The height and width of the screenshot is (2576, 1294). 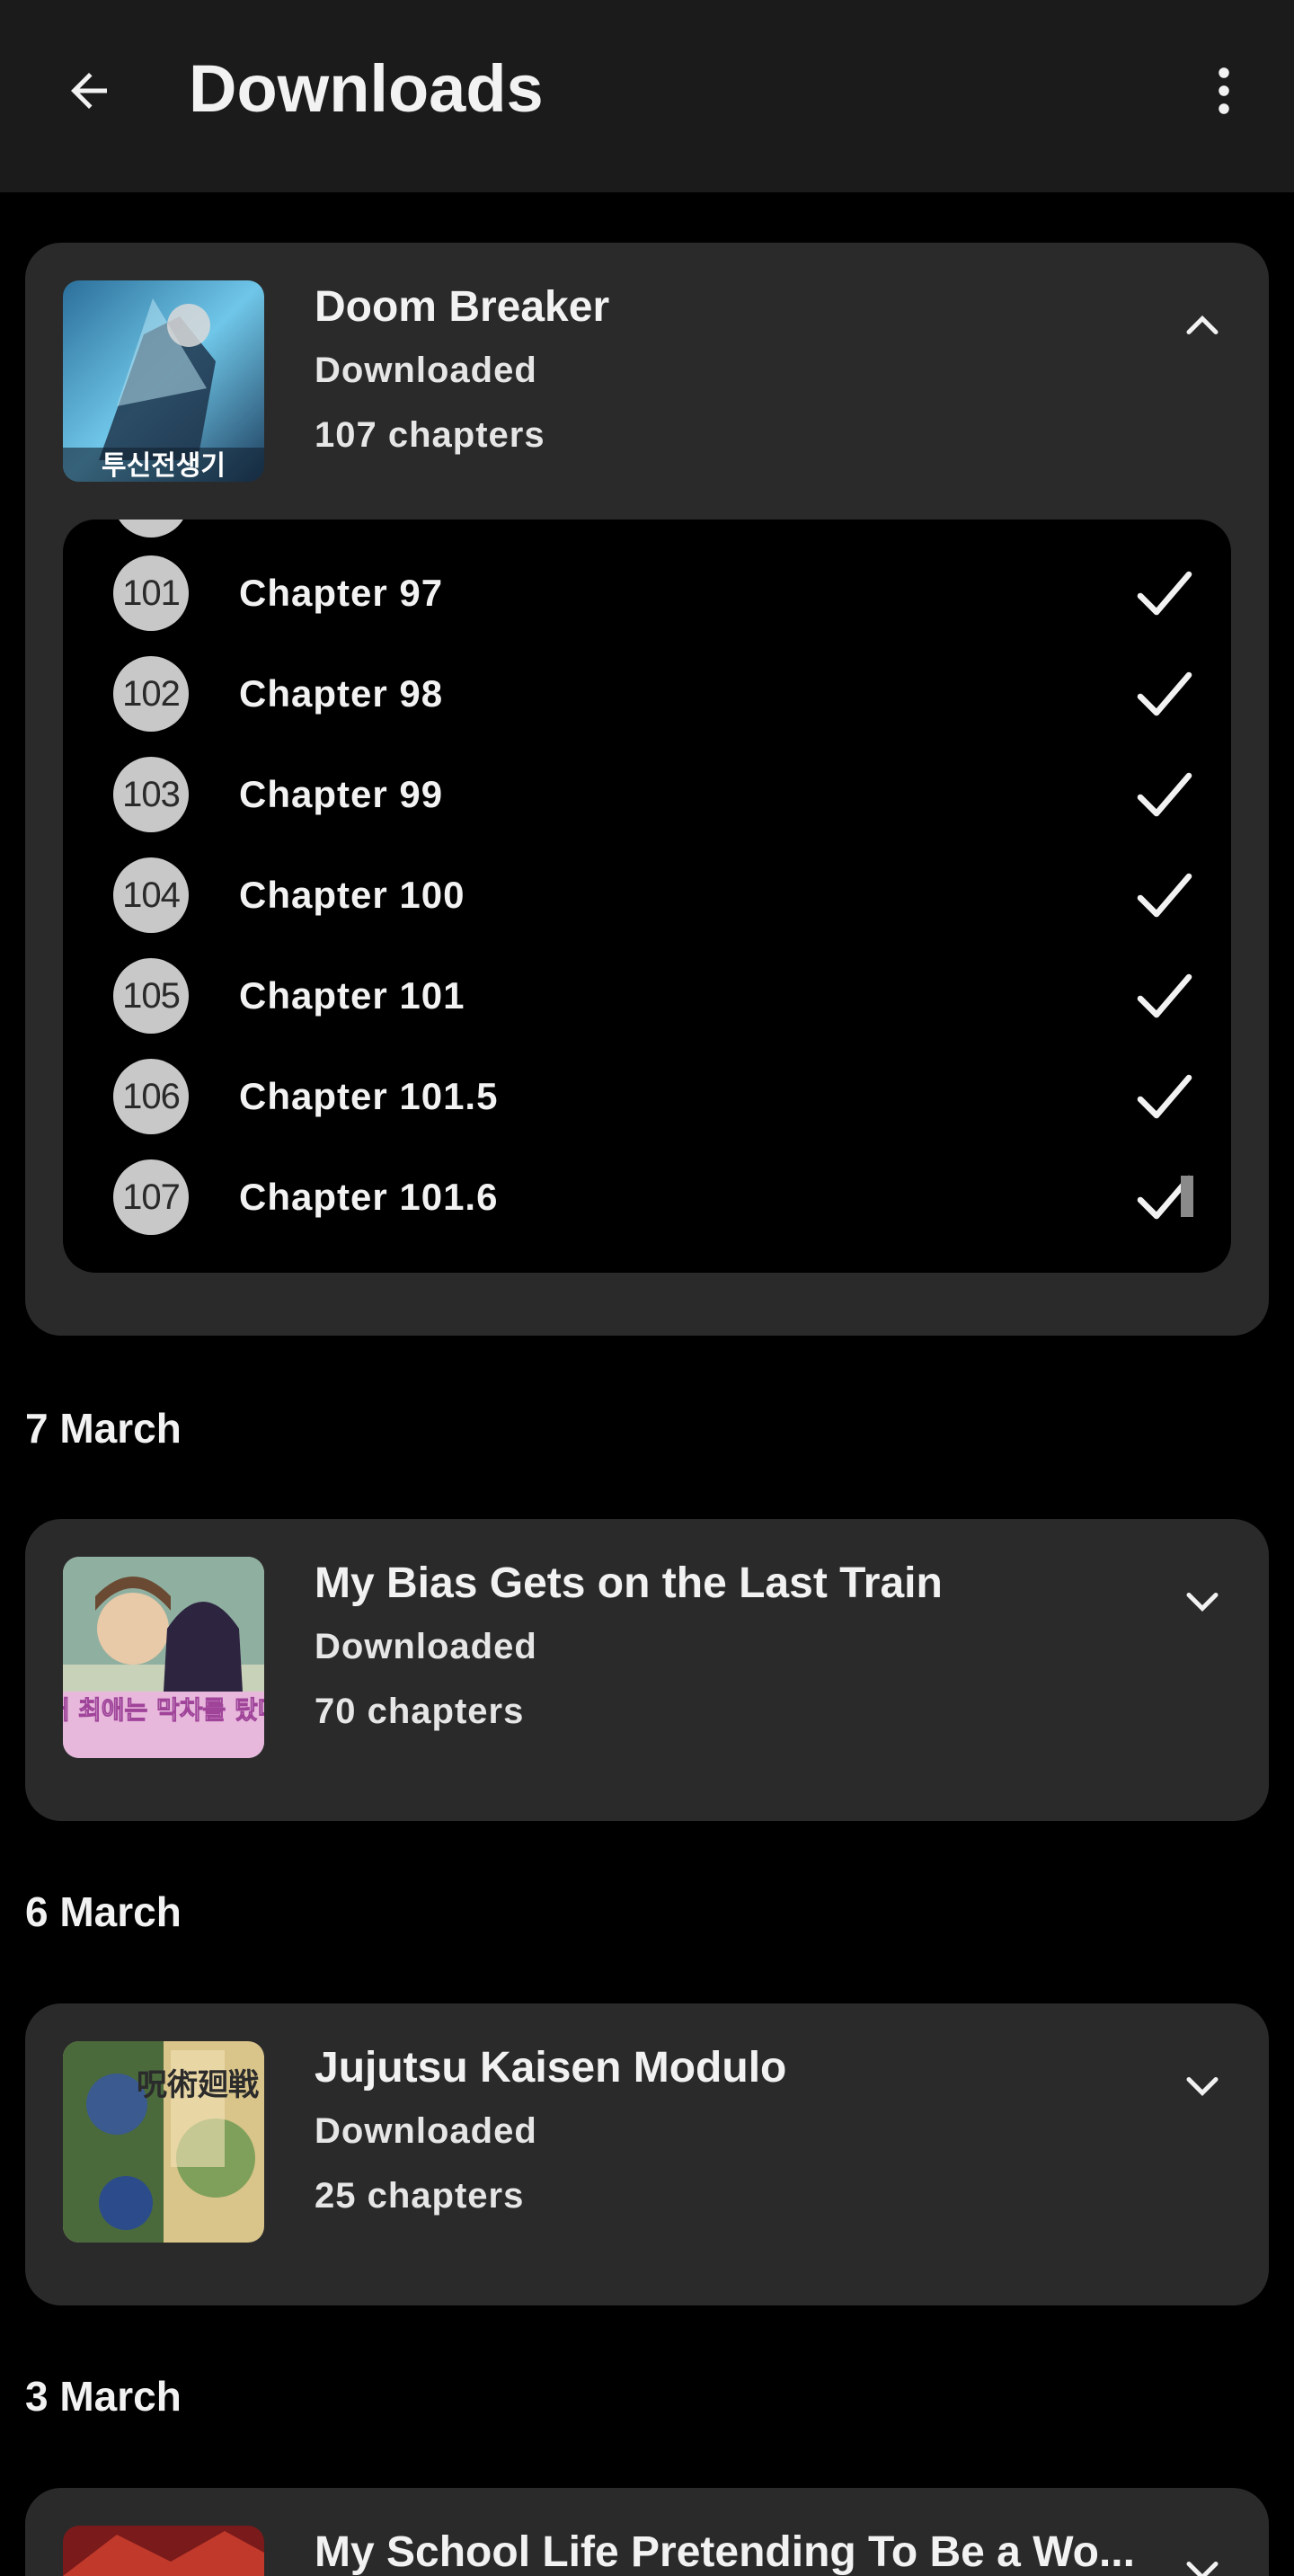 I want to click on arrow-left-icon, so click(x=89, y=91).